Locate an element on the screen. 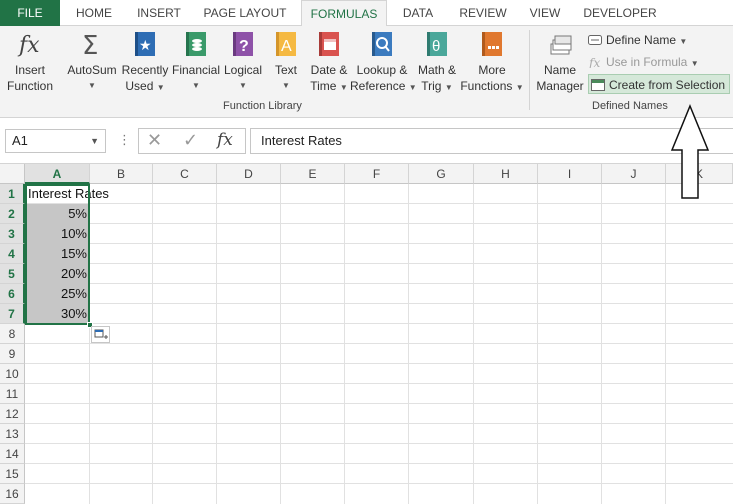  recently-used-button: ★ Recently Used ▼ is located at coordinates (145, 63).